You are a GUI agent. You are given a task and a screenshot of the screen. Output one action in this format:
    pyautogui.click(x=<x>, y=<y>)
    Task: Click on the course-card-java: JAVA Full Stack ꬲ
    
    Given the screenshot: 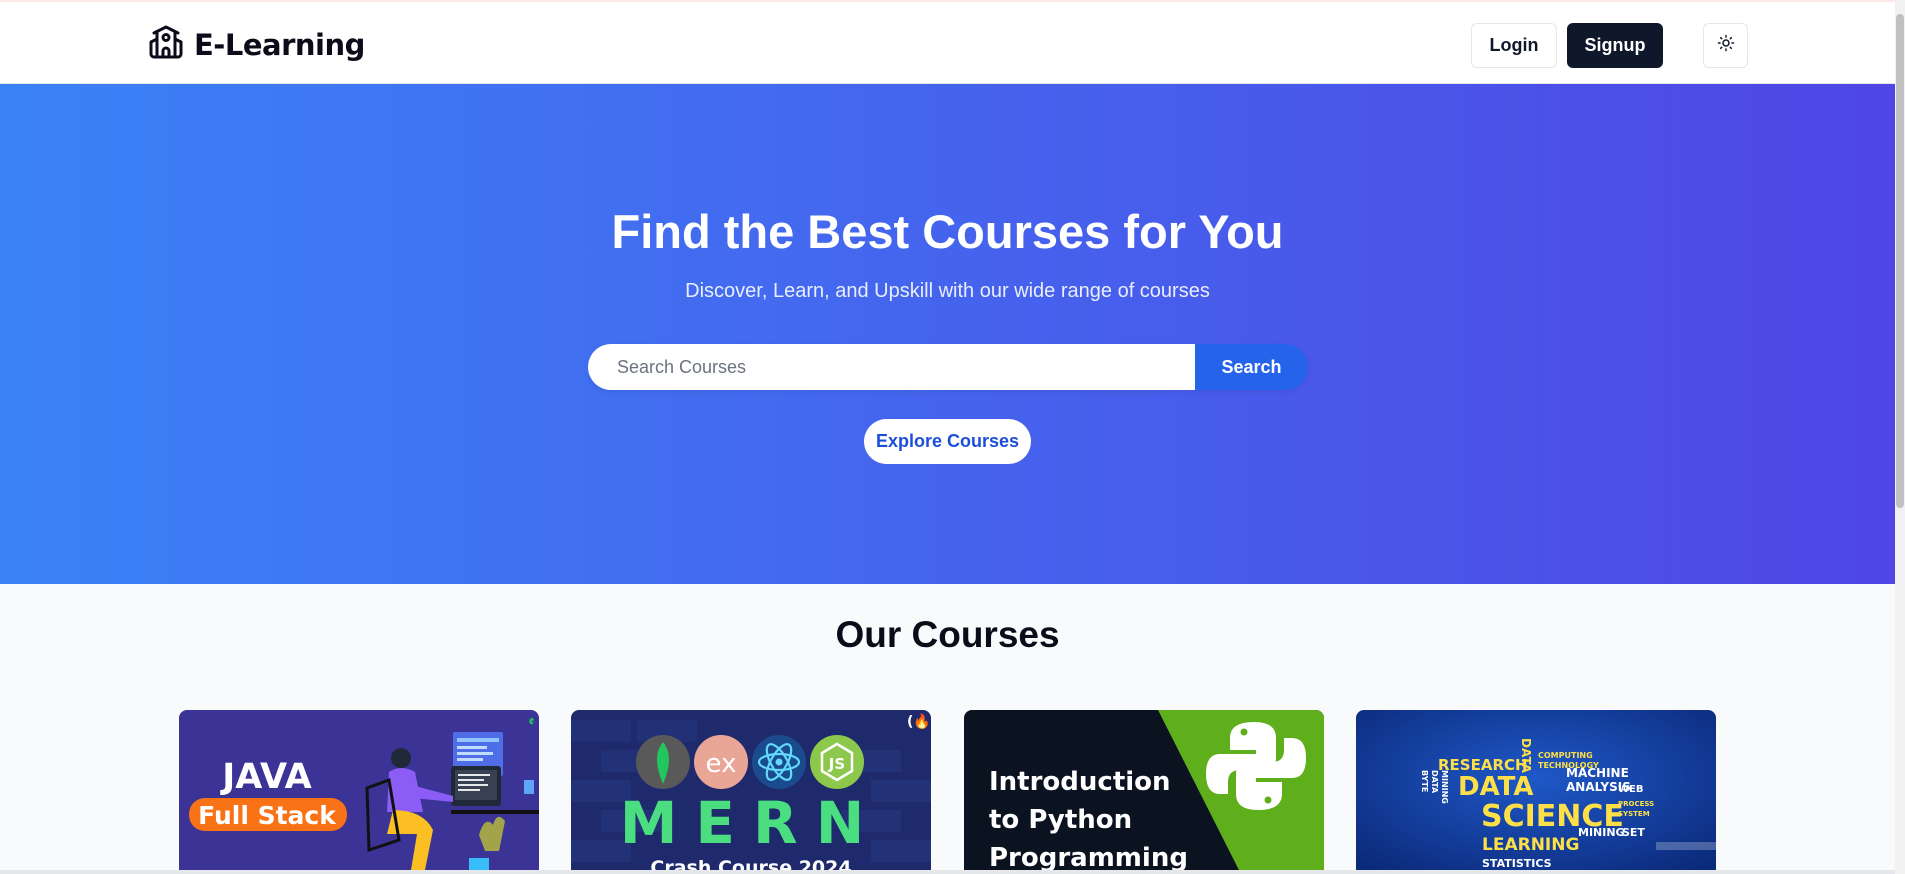 What is the action you would take?
    pyautogui.click(x=359, y=792)
    